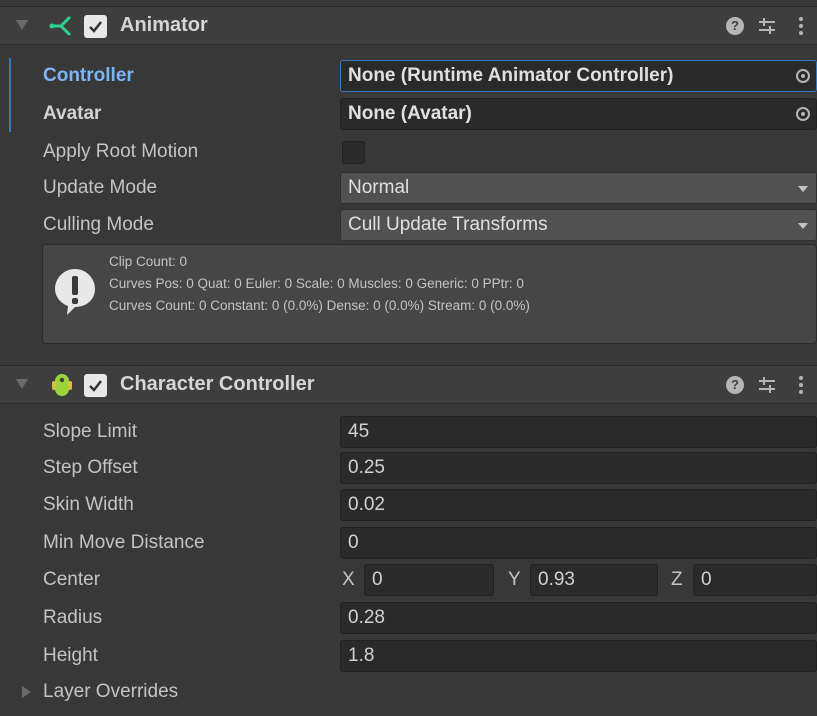  I want to click on skin-width-row: Skin Width 0.02, so click(408, 505).